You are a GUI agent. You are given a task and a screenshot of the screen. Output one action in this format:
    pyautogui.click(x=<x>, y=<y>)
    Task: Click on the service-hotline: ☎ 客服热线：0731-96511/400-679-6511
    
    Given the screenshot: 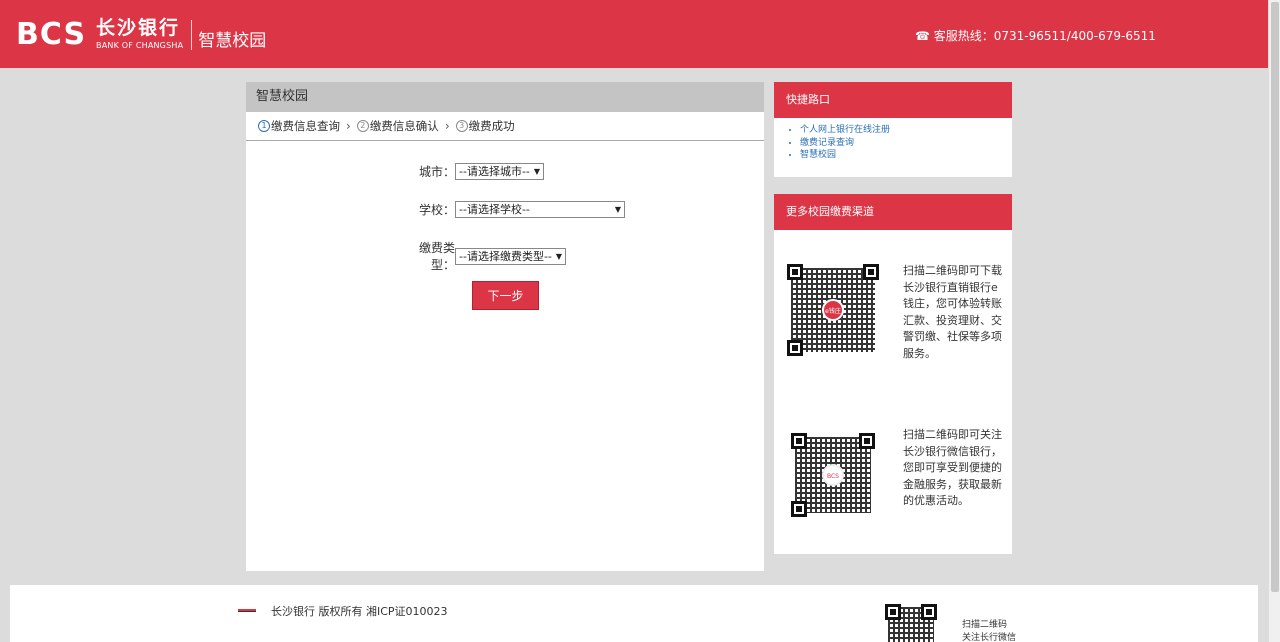 What is the action you would take?
    pyautogui.click(x=1035, y=36)
    